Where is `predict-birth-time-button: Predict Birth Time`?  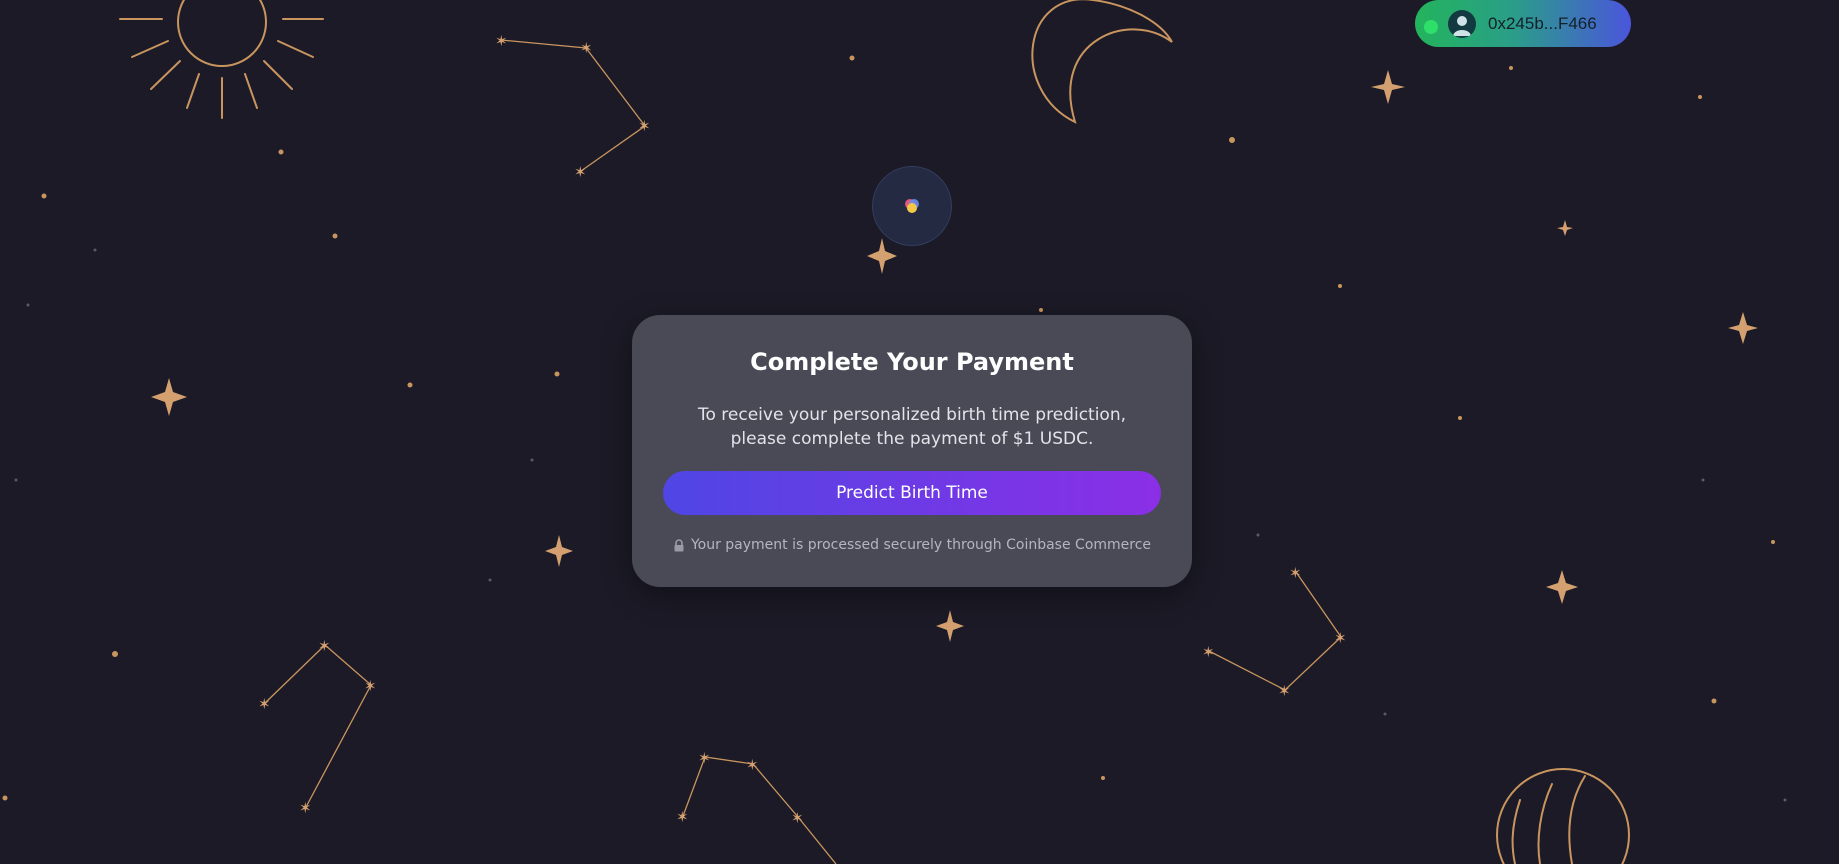 predict-birth-time-button: Predict Birth Time is located at coordinates (912, 493).